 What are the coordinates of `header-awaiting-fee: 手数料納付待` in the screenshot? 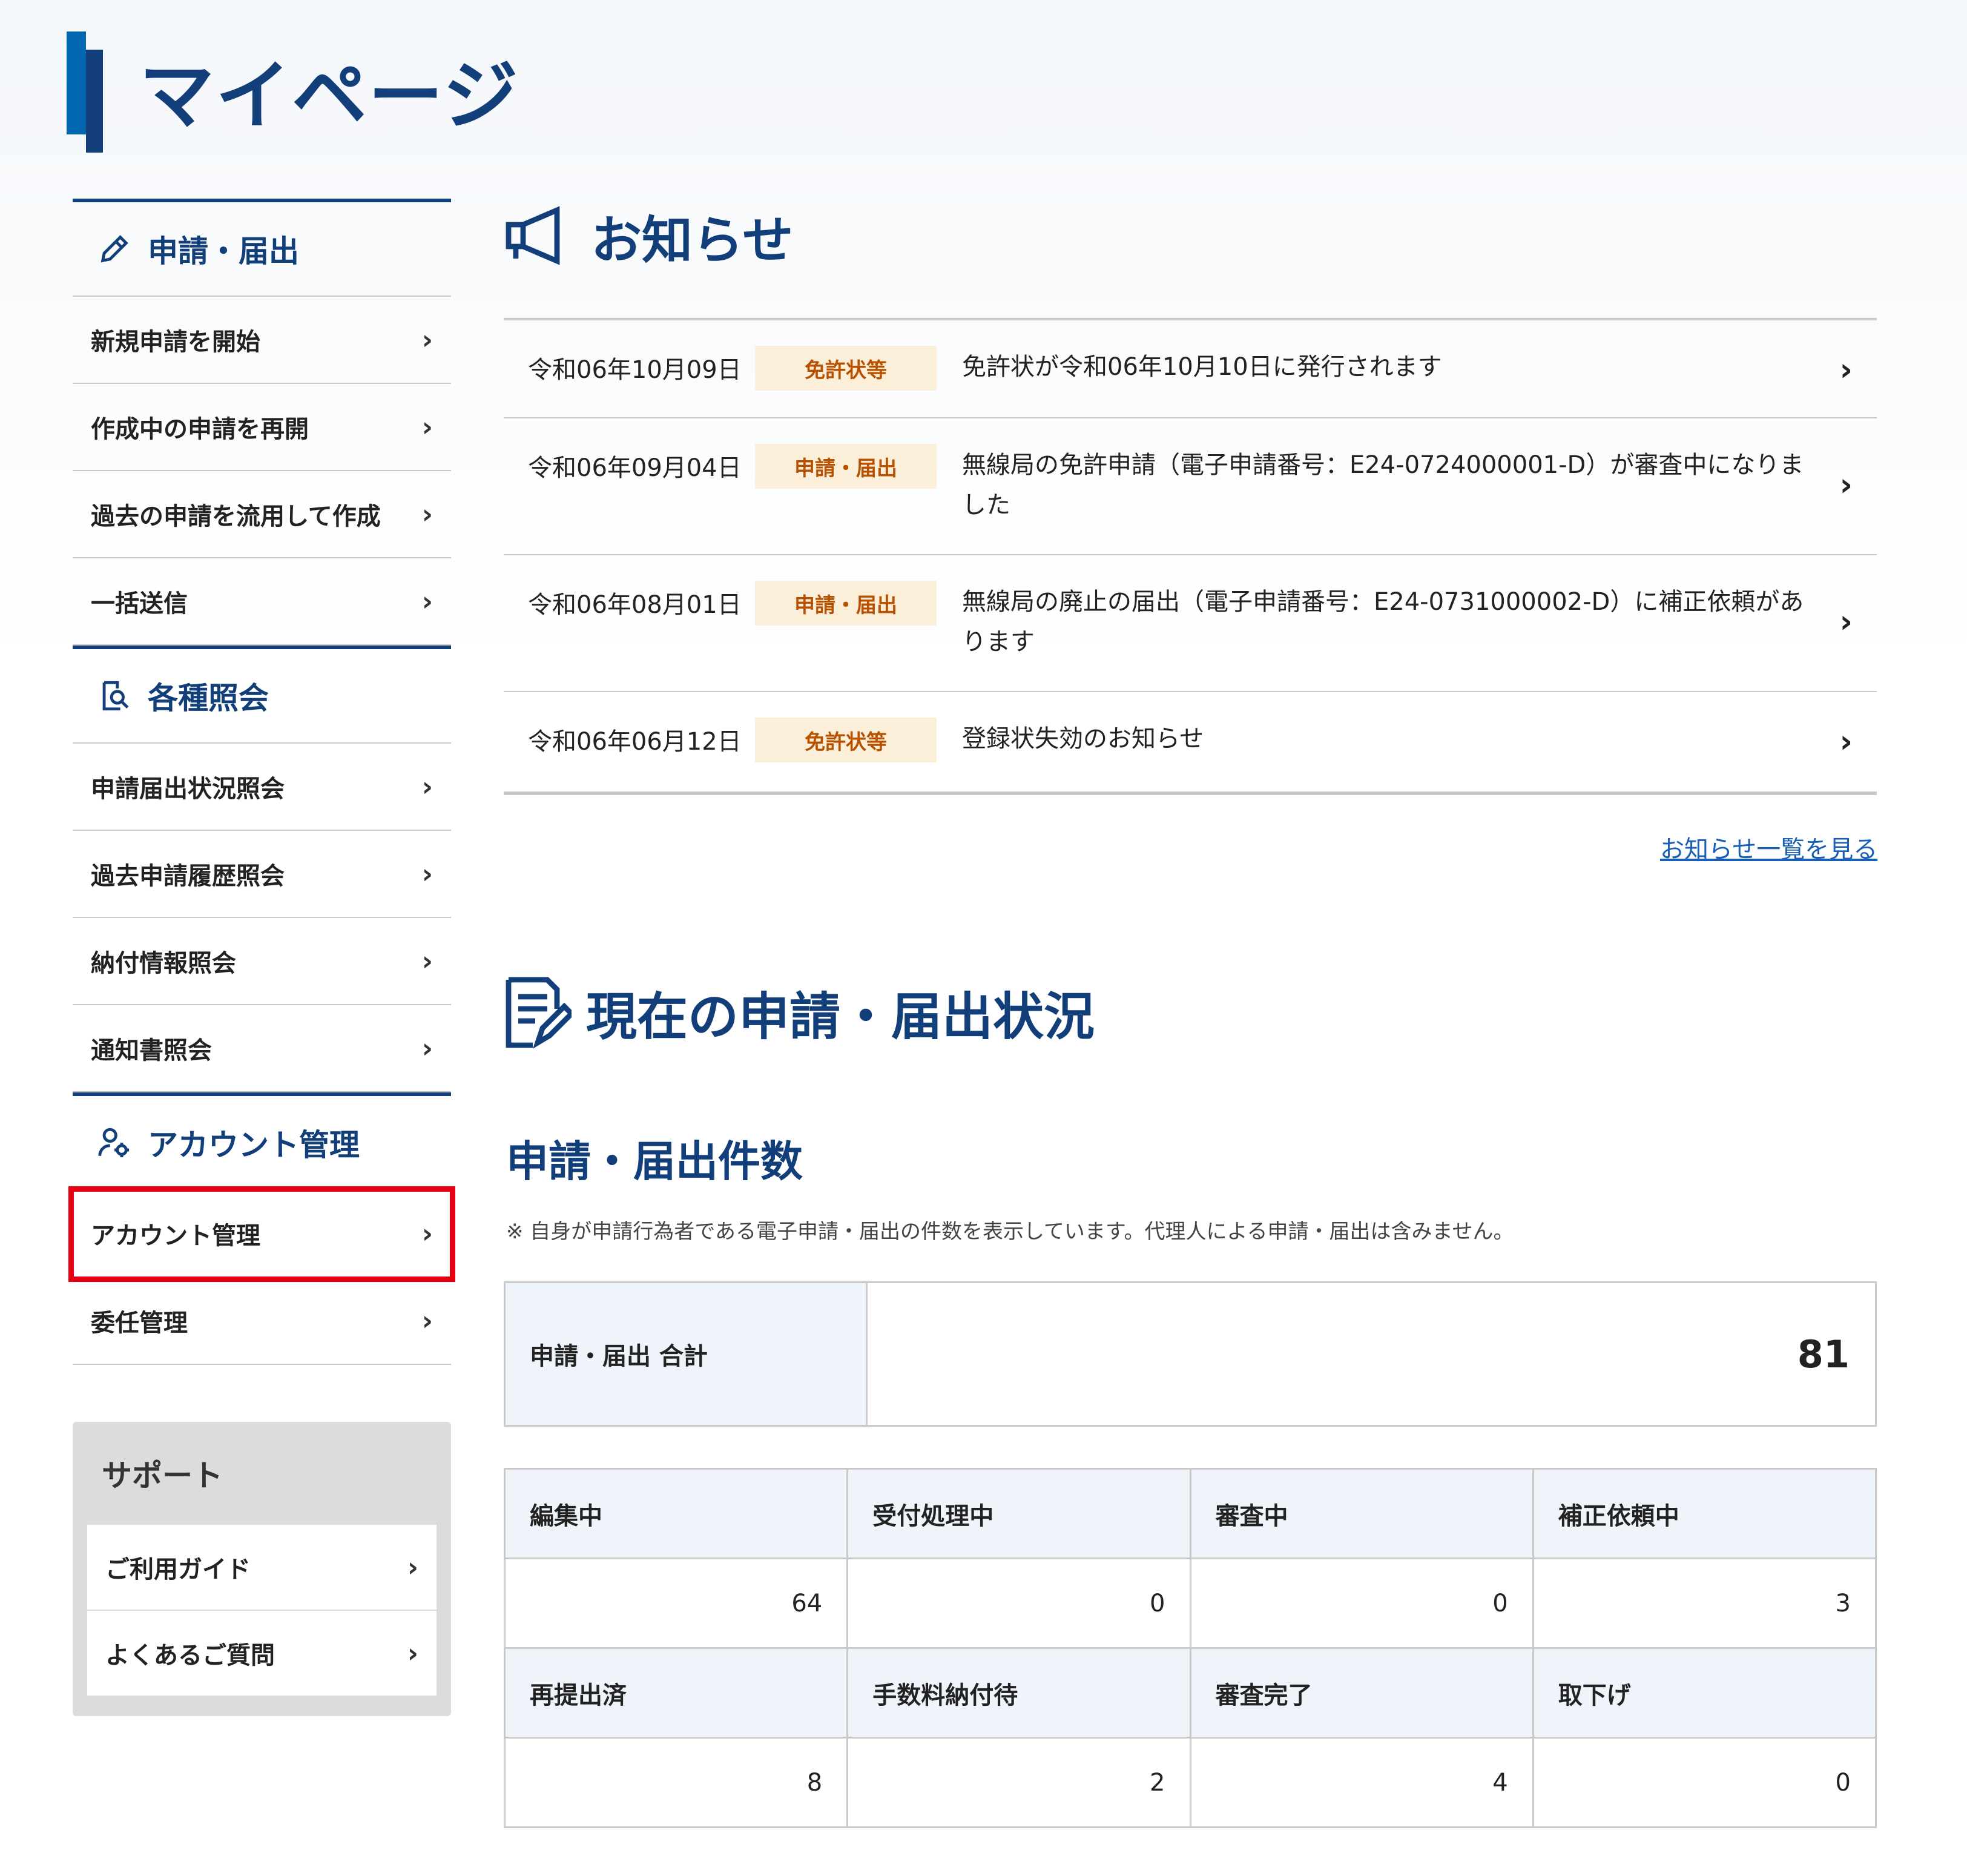 It's located at (1018, 1693).